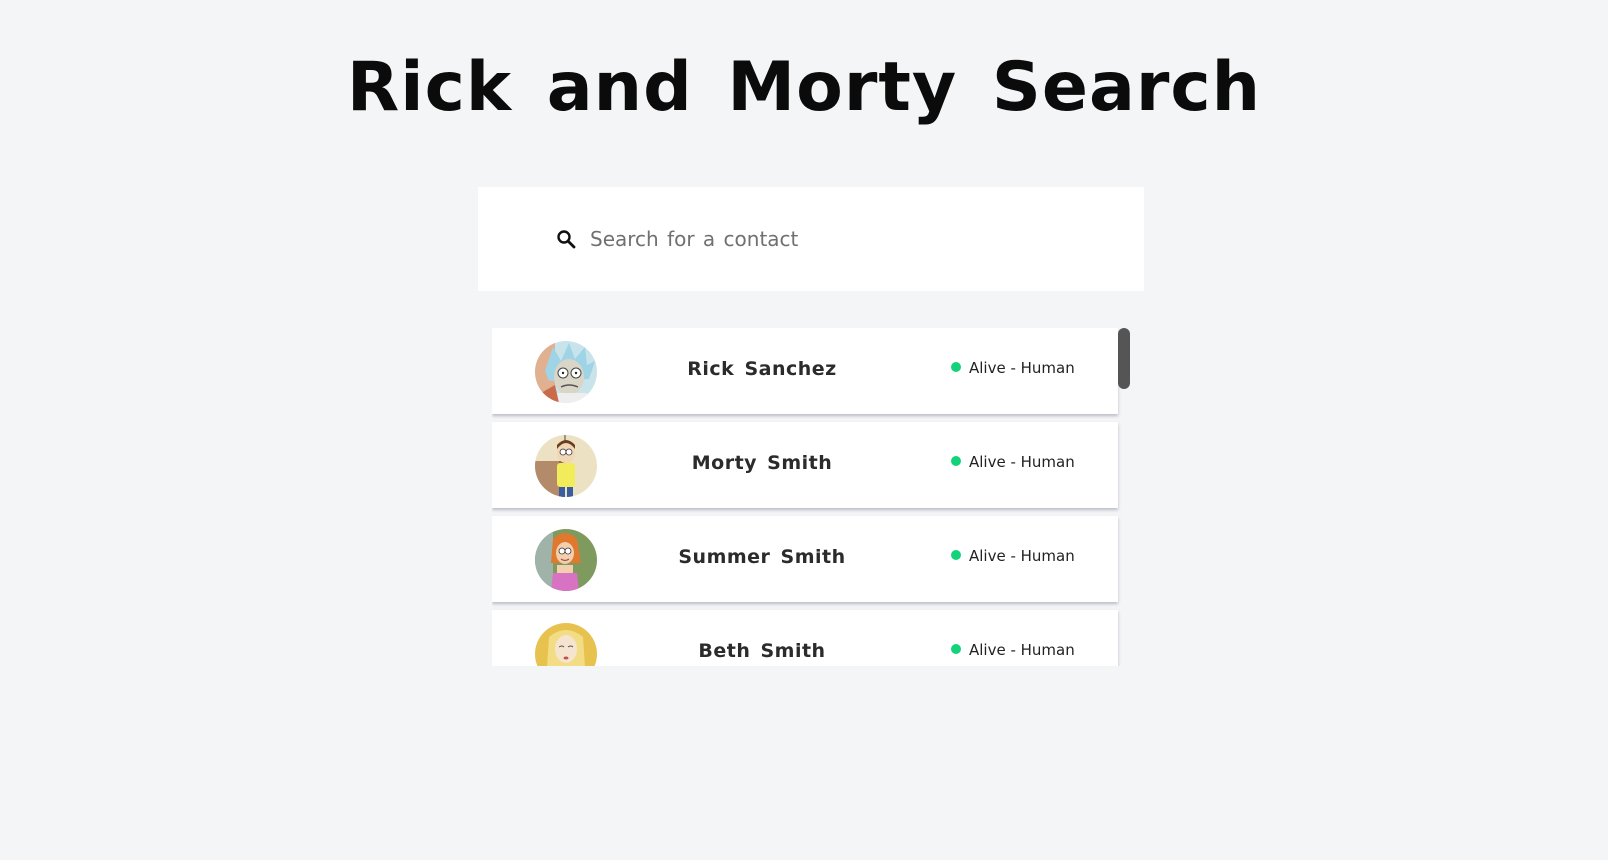  I want to click on character-card-summer-smith: Summer Smith Alive - Human, so click(805, 559).